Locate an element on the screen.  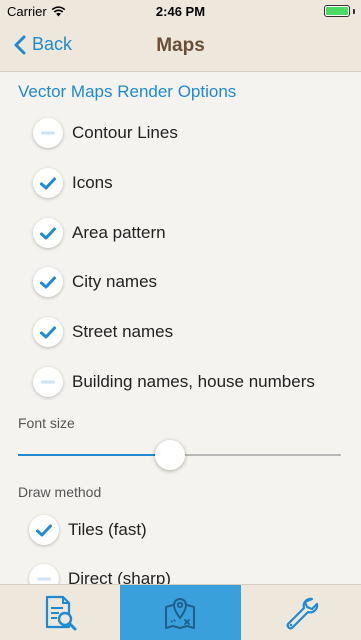
map-pin-icon is located at coordinates (180, 613).